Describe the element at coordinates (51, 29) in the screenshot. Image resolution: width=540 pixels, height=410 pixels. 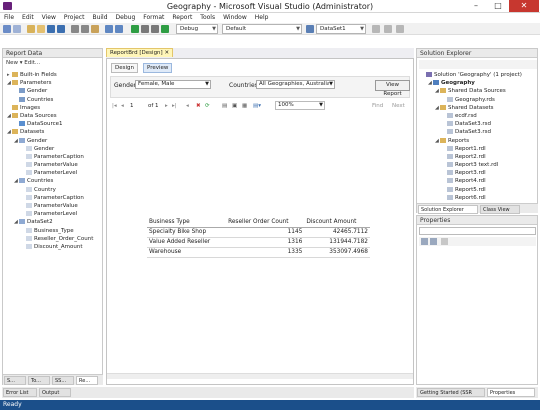
I see `save-icon` at that location.